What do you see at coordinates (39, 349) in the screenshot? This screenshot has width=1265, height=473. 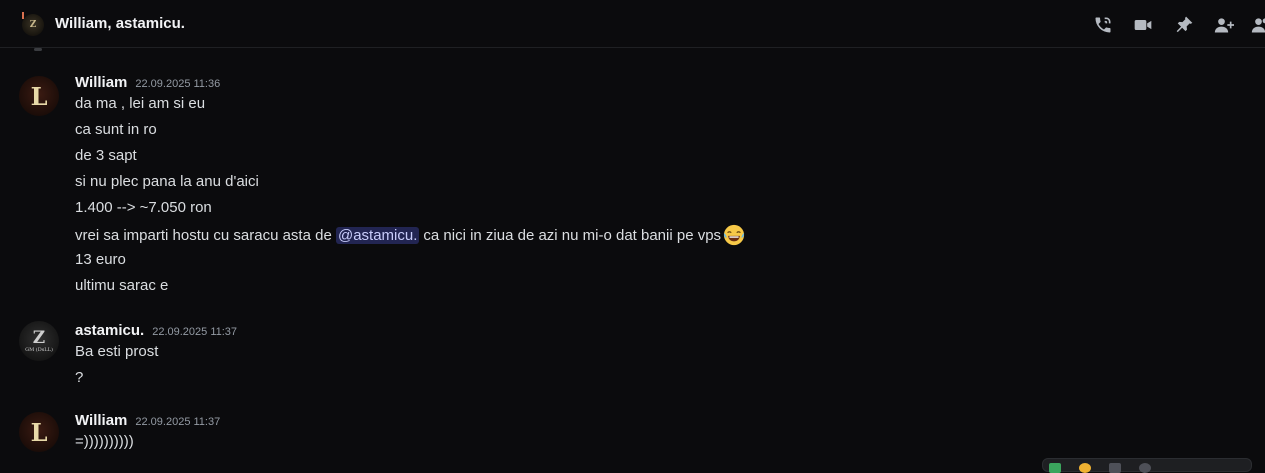 I see `avatar-subtext: GM (DsLL)` at bounding box center [39, 349].